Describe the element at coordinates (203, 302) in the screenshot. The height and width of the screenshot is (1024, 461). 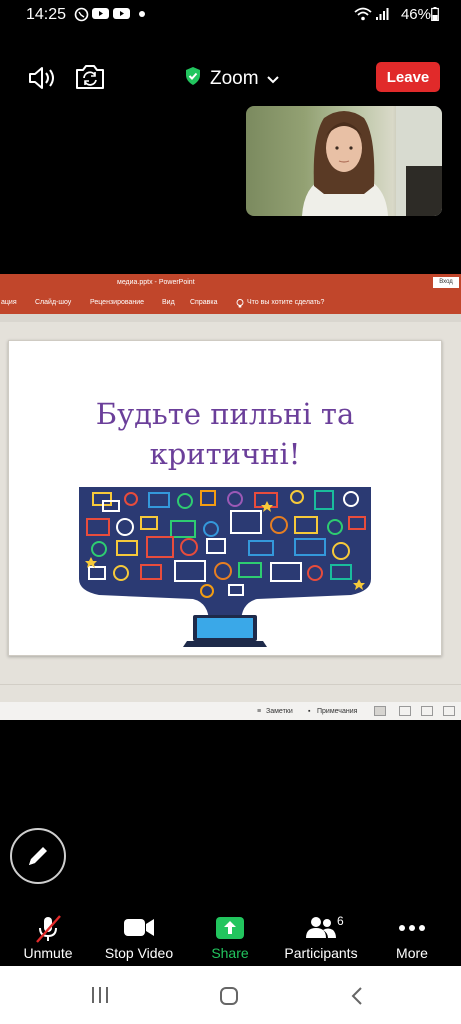
I see `tab-help: Справка` at that location.